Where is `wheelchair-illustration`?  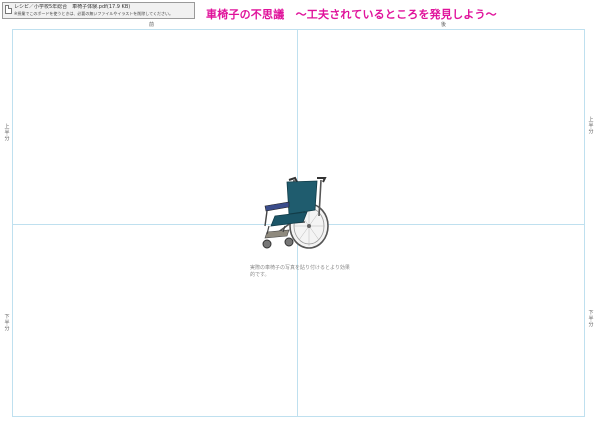 wheelchair-illustration is located at coordinates (295, 214).